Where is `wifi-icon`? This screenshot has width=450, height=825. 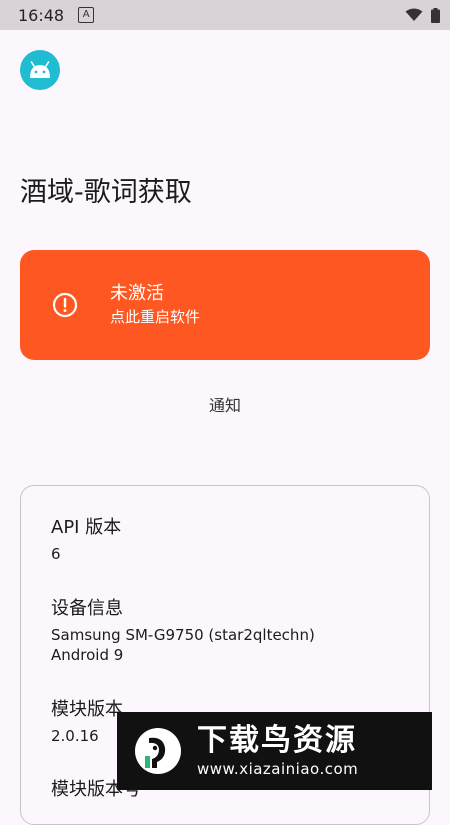 wifi-icon is located at coordinates (414, 14).